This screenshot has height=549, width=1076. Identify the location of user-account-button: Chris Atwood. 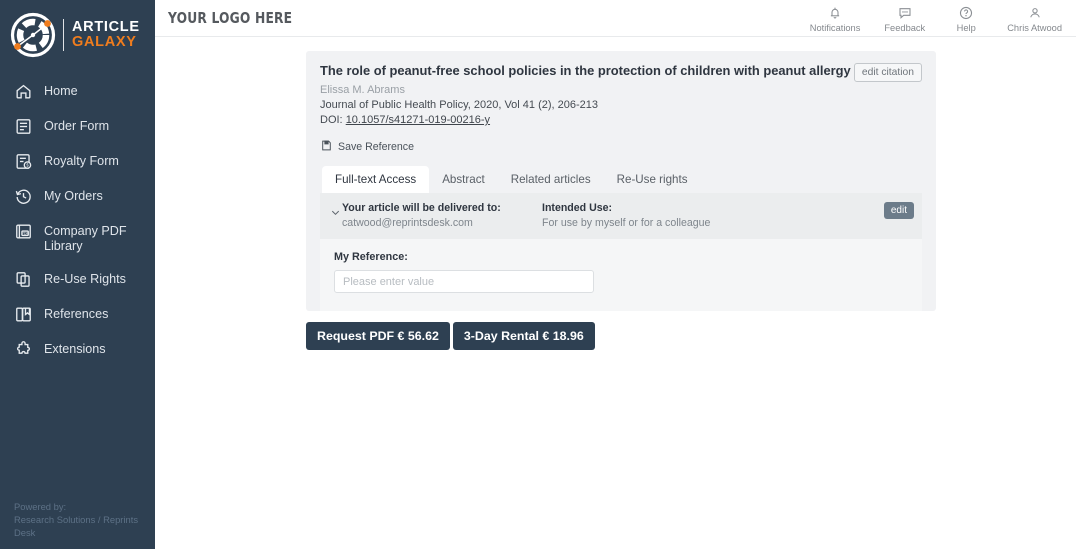
(1034, 19).